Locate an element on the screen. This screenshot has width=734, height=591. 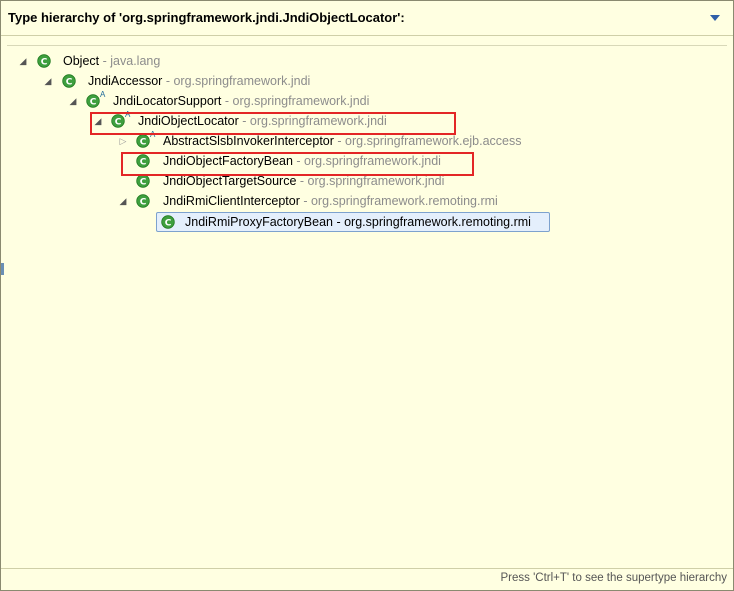
type-name: AbstractSlsbInvokerInterceptor is located at coordinates (248, 141).